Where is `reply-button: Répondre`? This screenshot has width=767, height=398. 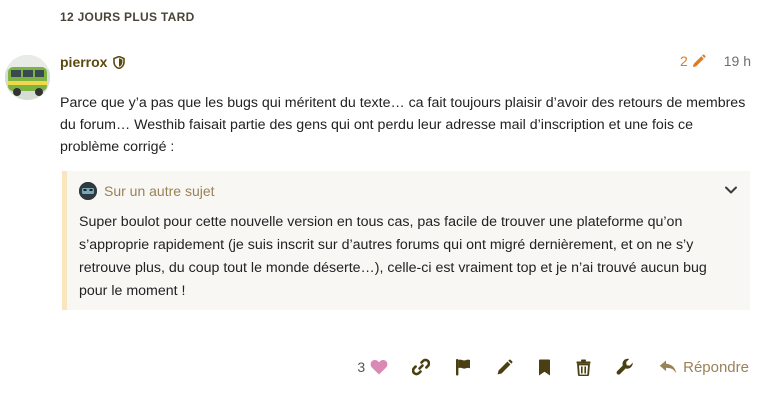
reply-button: Répondre is located at coordinates (704, 367).